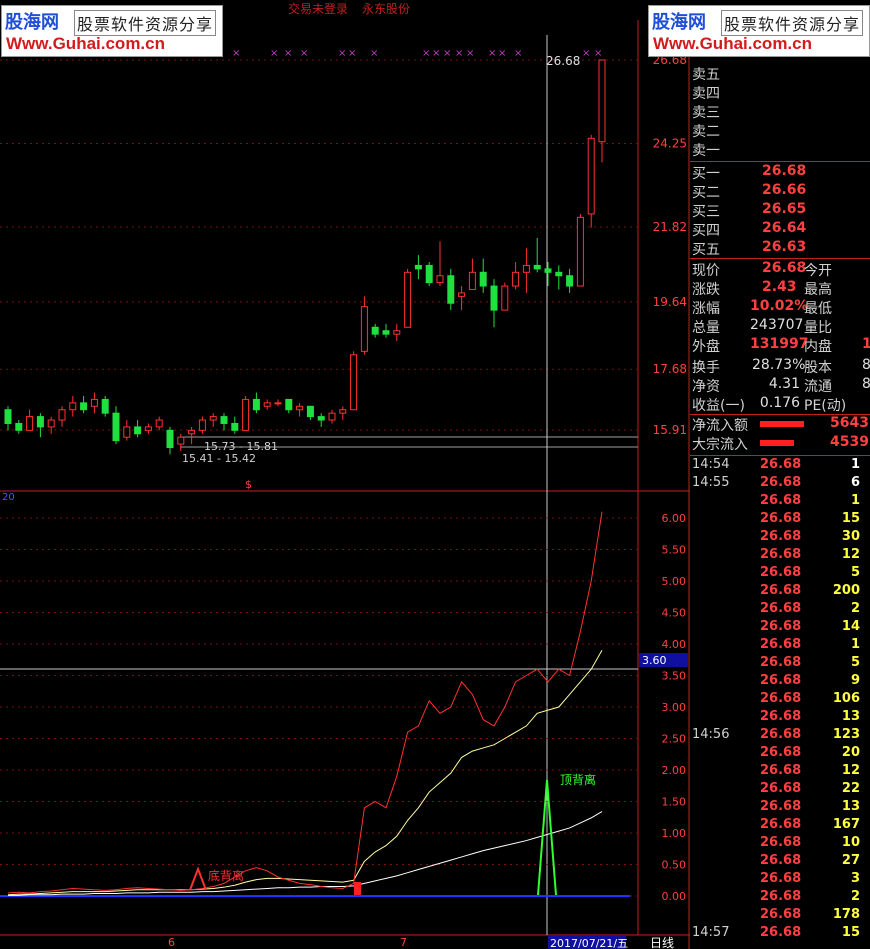 Image resolution: width=870 pixels, height=949 pixels. I want to click on trade-volume: 13, so click(850, 806).